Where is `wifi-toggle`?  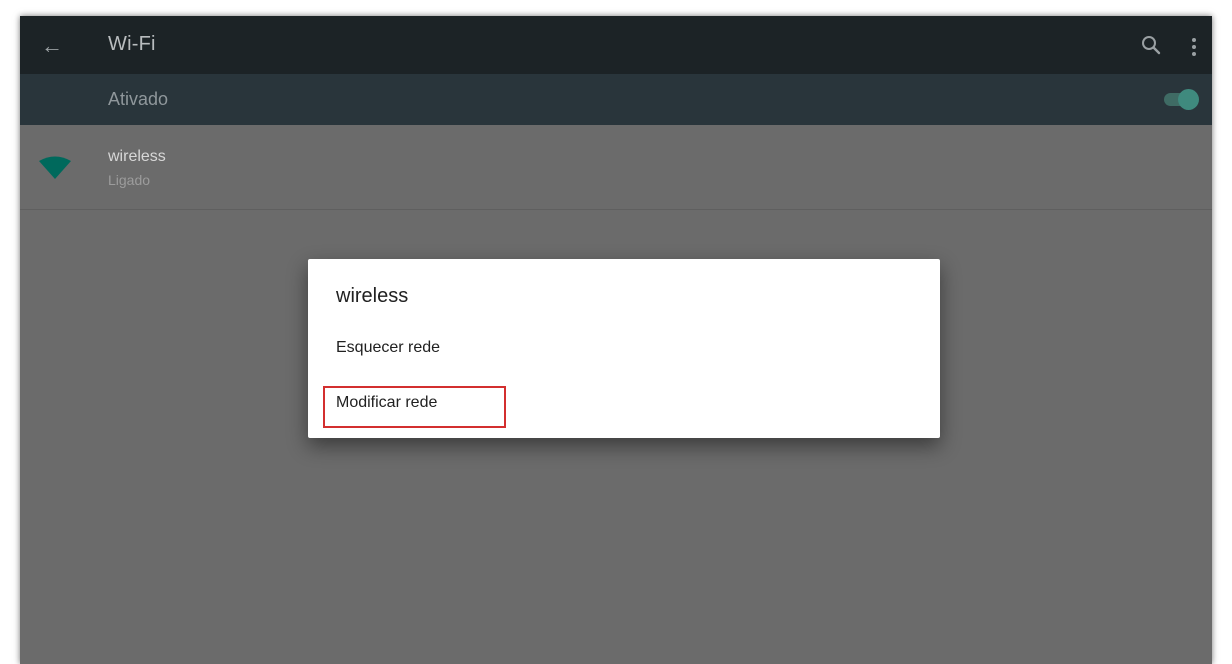 wifi-toggle is located at coordinates (1180, 99).